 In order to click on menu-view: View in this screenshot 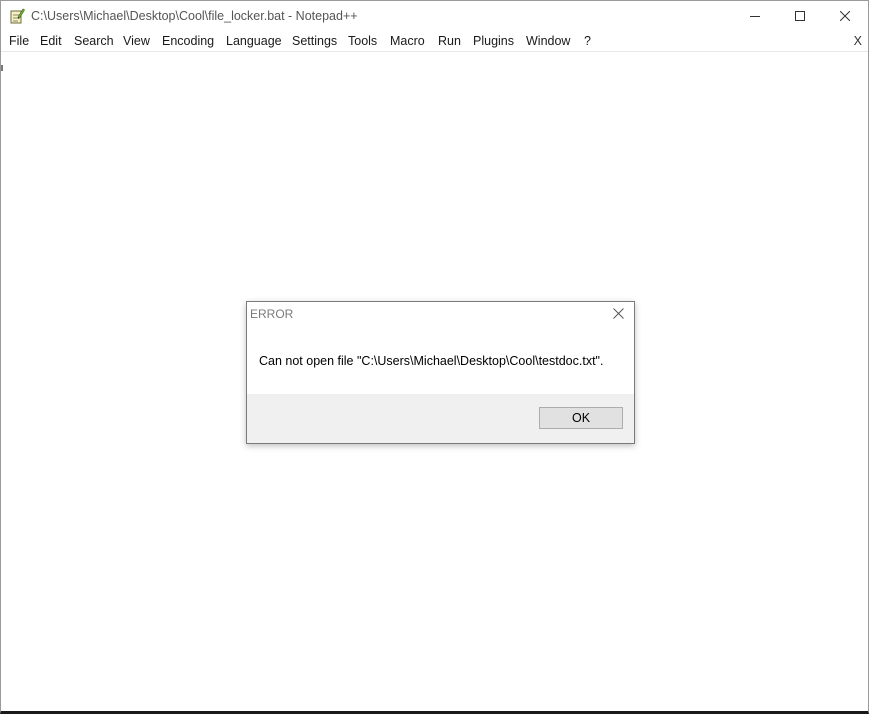, I will do `click(136, 41)`.